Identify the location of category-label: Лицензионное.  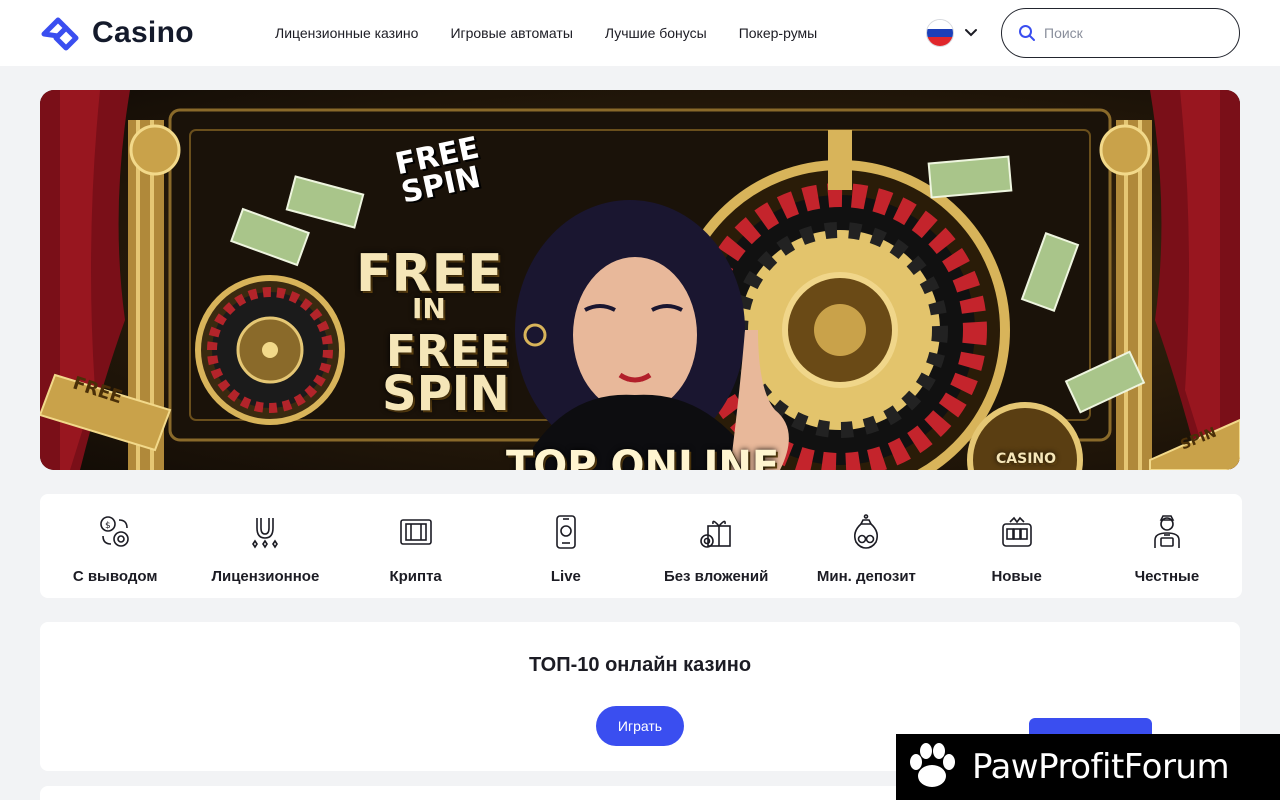
(265, 576).